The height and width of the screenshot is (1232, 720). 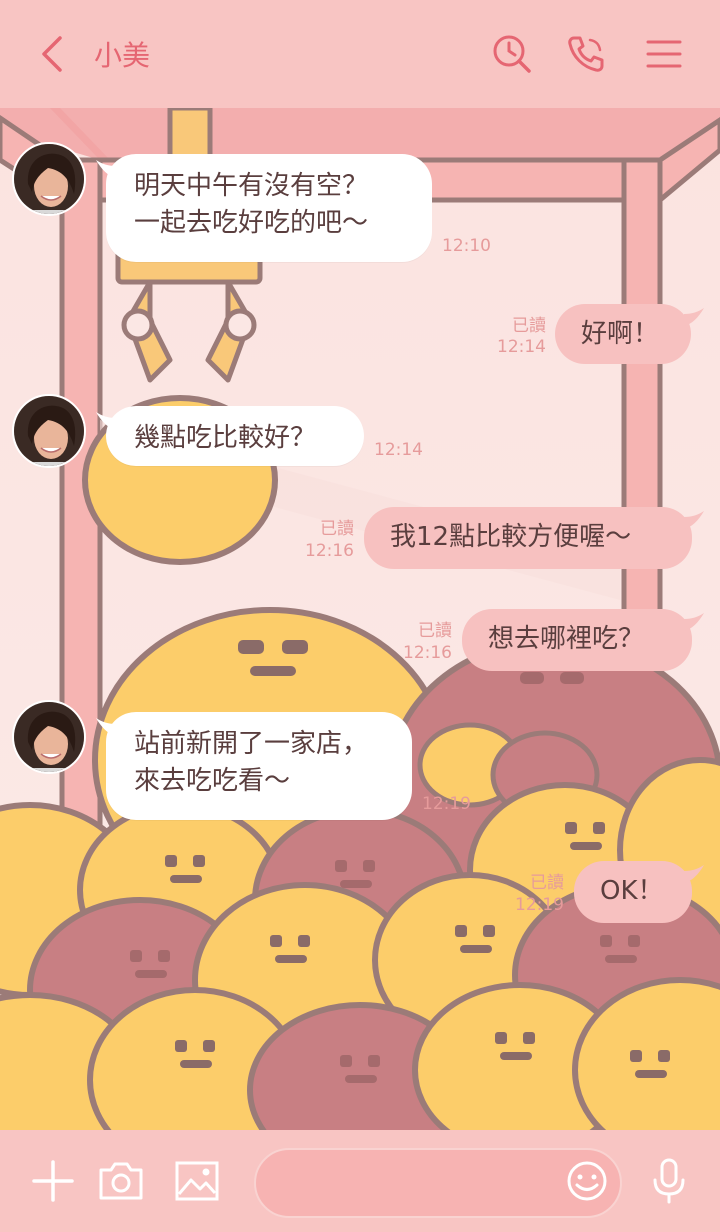 I want to click on message-bubble-outgoing: 我12點比較方便喔～, so click(x=528, y=538).